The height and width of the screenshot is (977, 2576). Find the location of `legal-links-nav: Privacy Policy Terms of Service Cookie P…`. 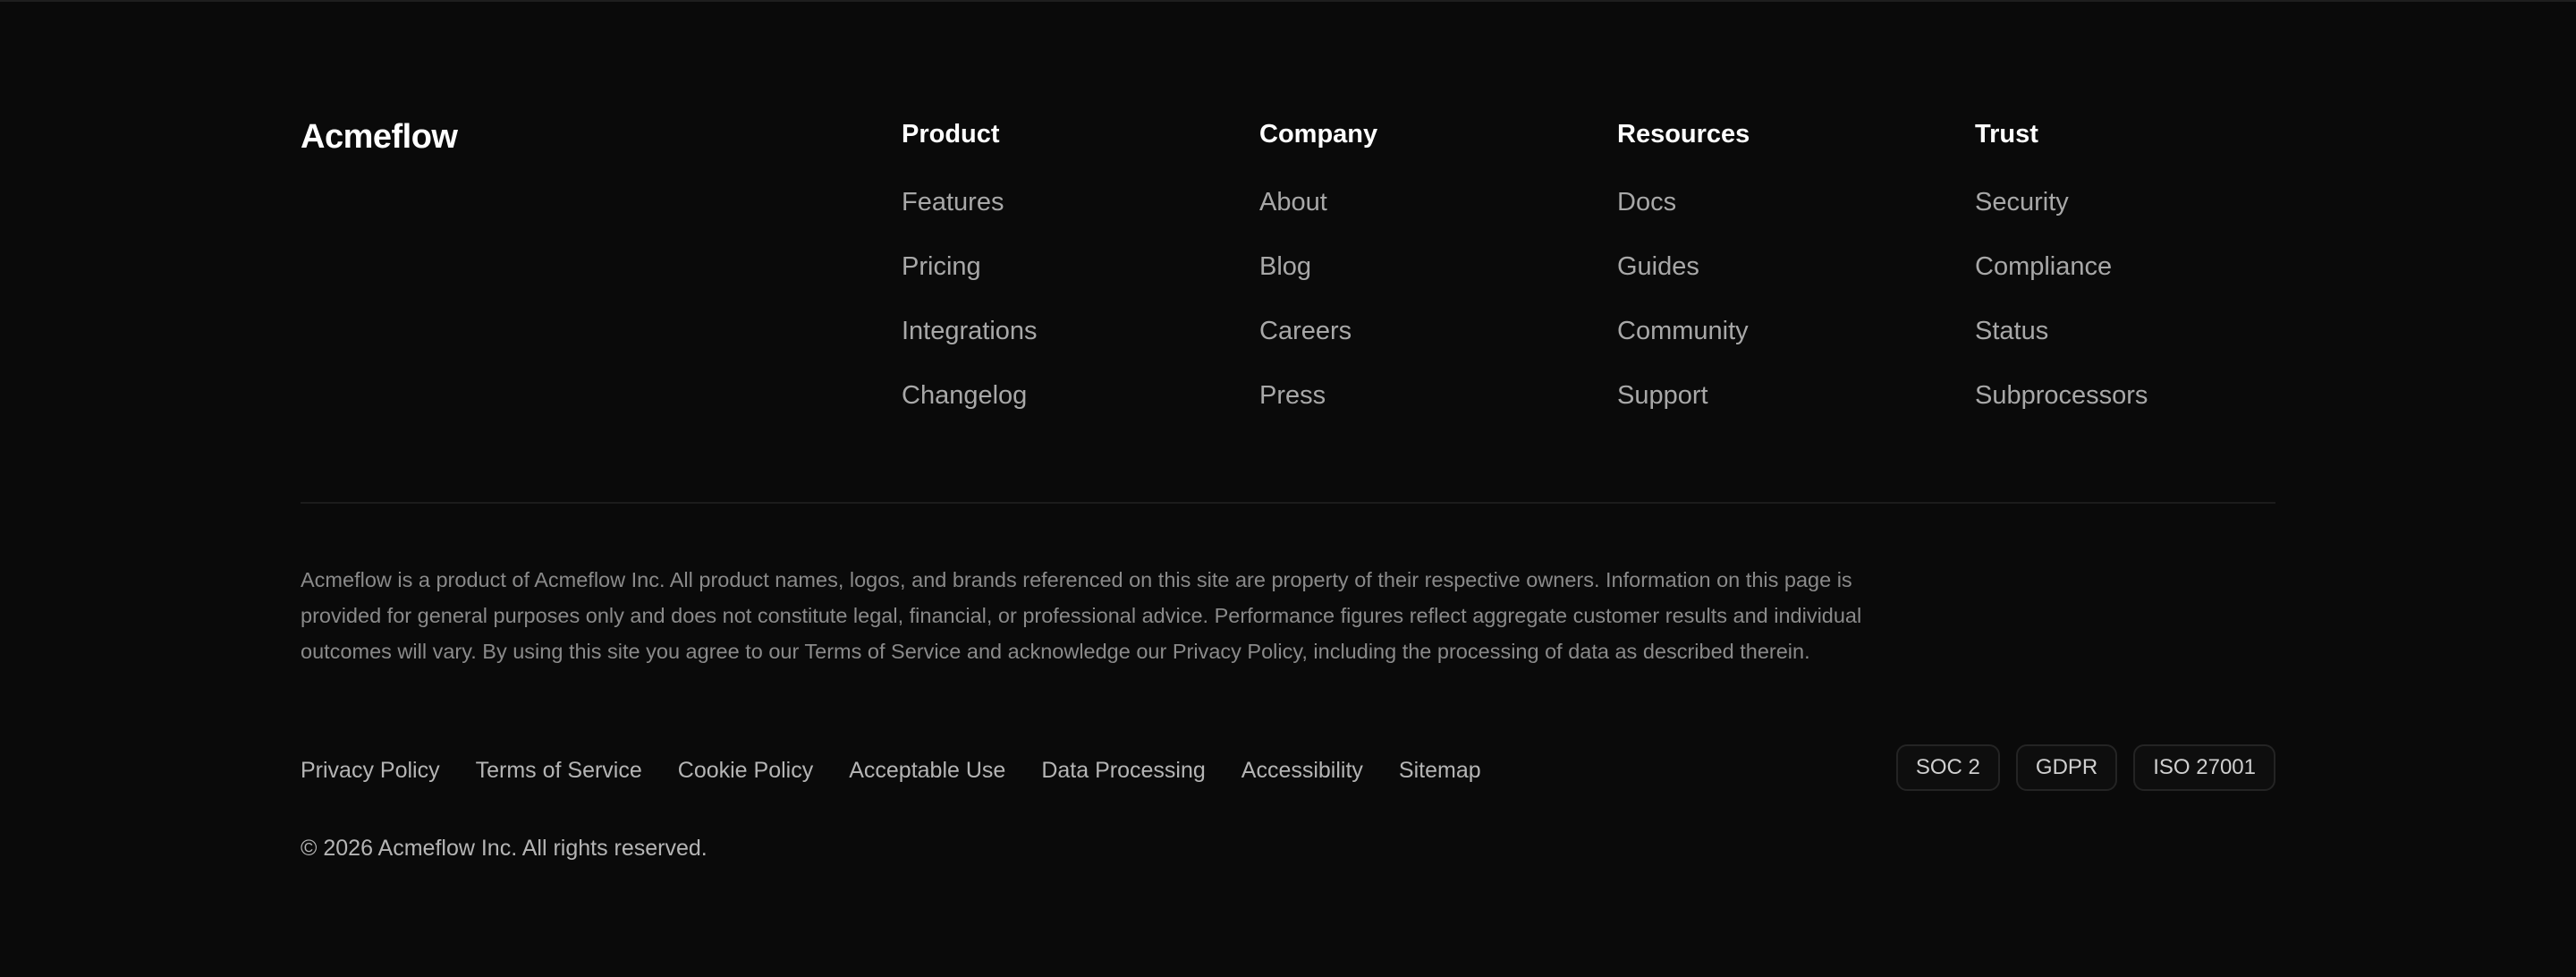

legal-links-nav: Privacy Policy Terms of Service Cookie P… is located at coordinates (891, 770).